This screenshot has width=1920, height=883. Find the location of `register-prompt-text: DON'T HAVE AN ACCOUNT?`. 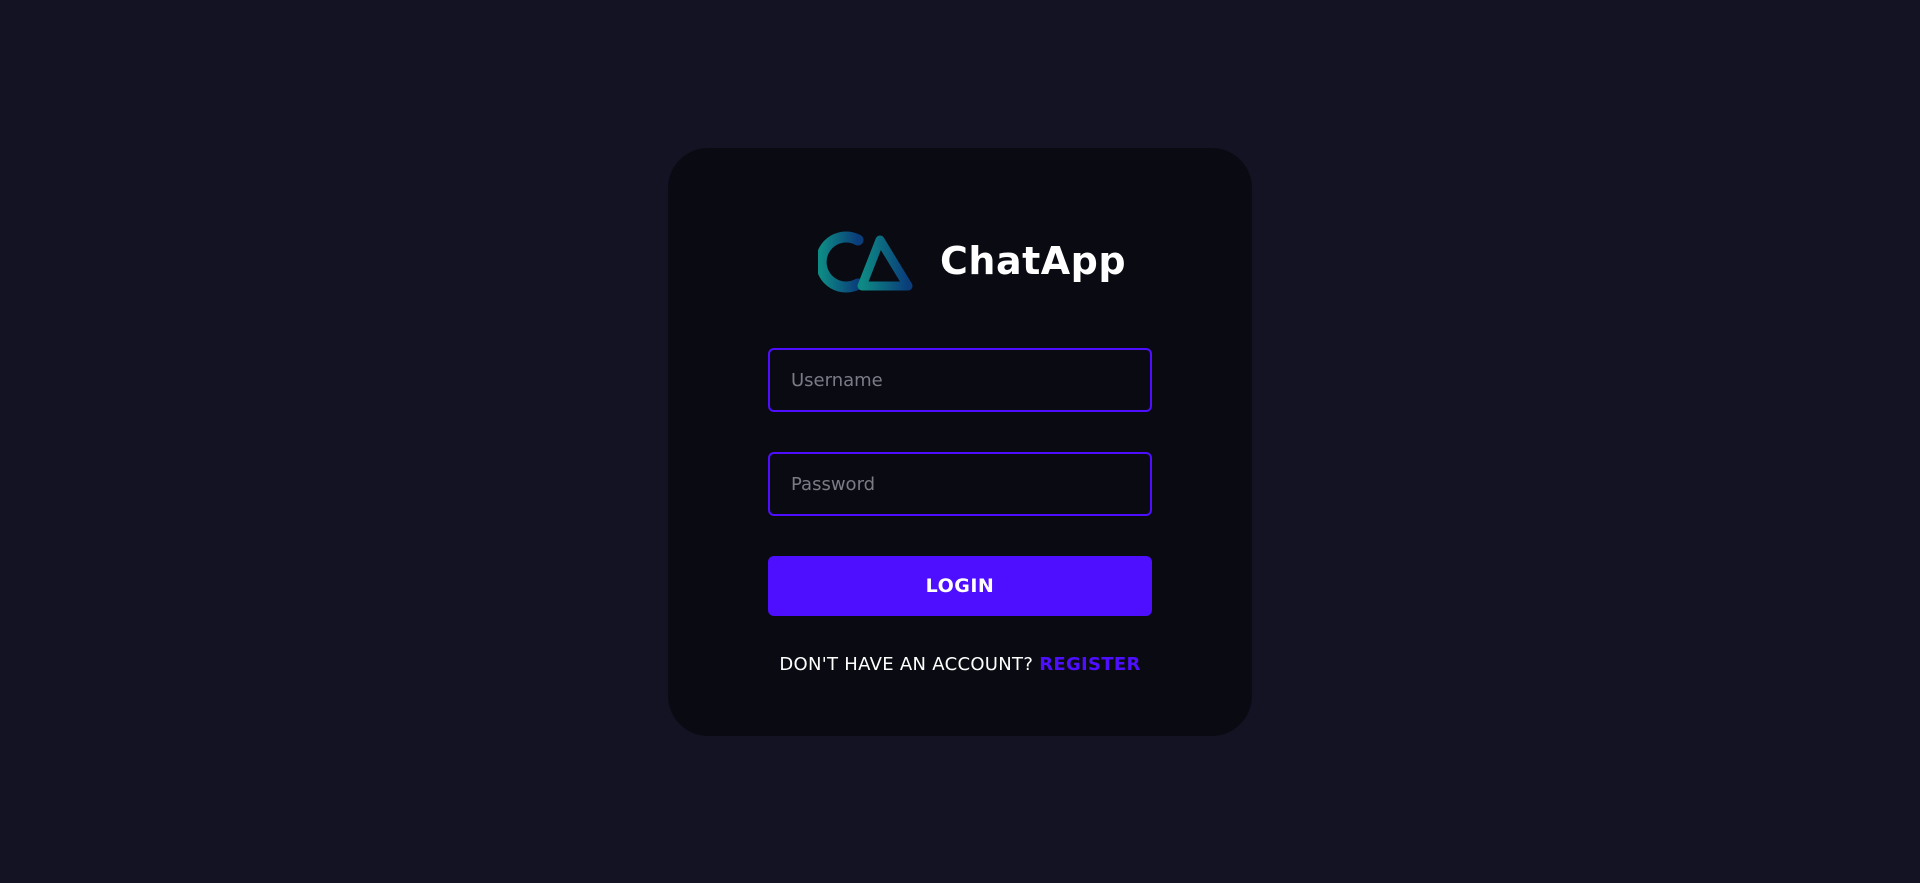

register-prompt-text: DON'T HAVE AN ACCOUNT? is located at coordinates (906, 664).